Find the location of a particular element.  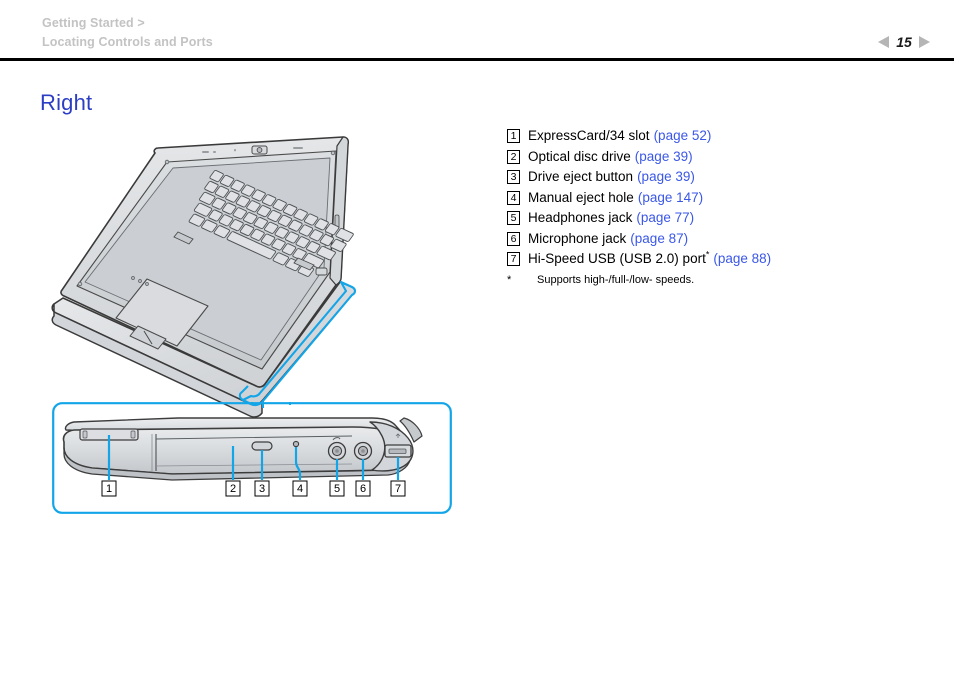

callout-6: 6 is located at coordinates (363, 488).